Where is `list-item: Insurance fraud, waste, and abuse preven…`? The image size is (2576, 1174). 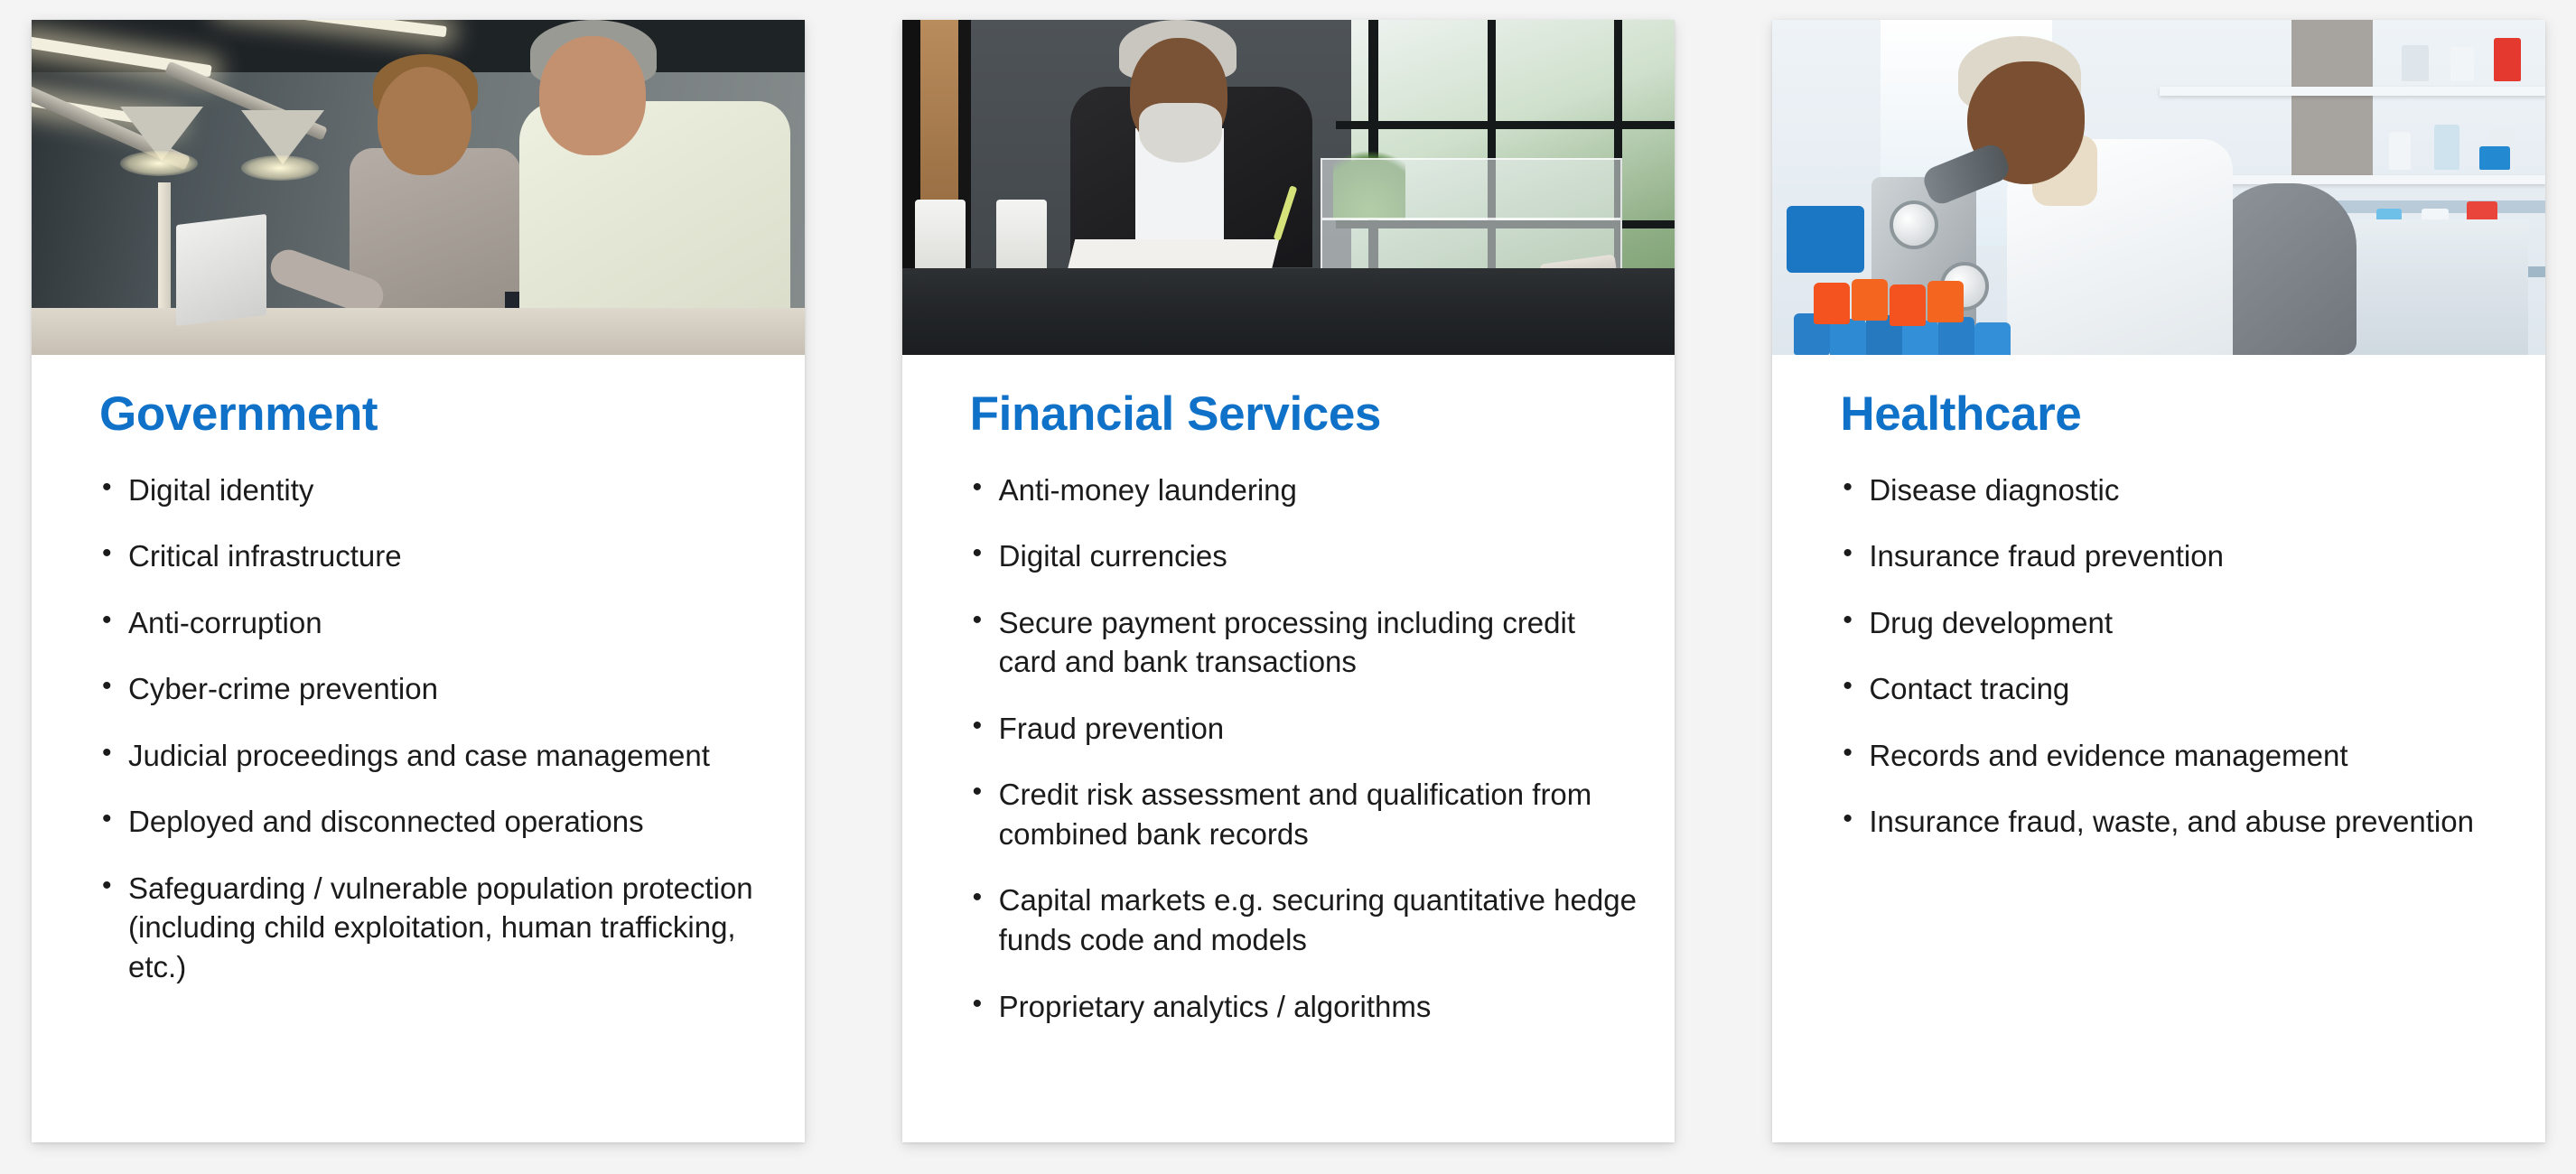 list-item: Insurance fraud, waste, and abuse preven… is located at coordinates (2173, 821).